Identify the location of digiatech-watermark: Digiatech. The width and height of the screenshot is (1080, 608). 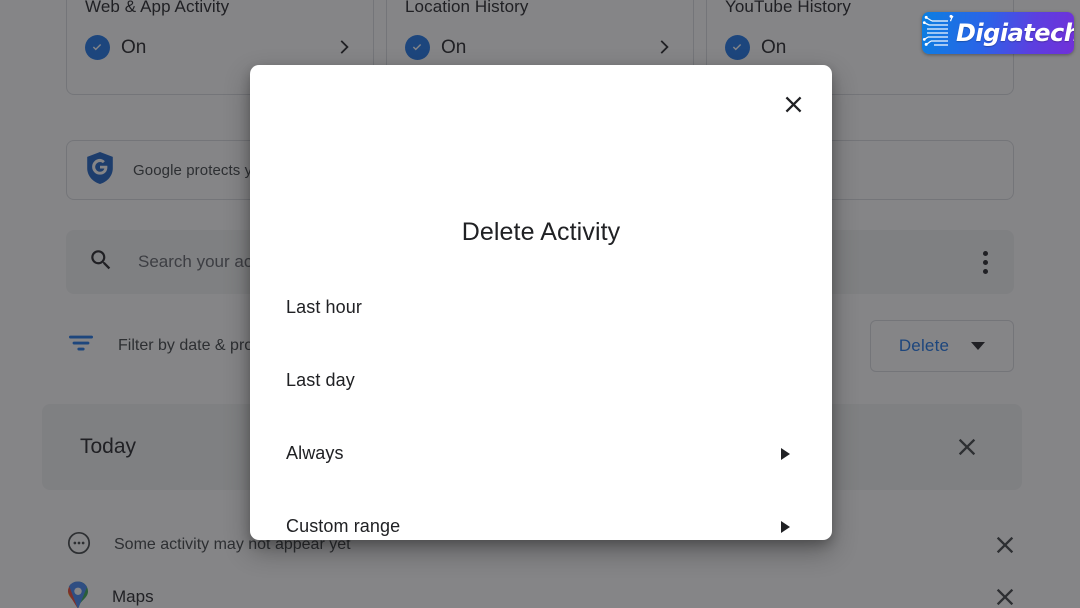
(998, 33).